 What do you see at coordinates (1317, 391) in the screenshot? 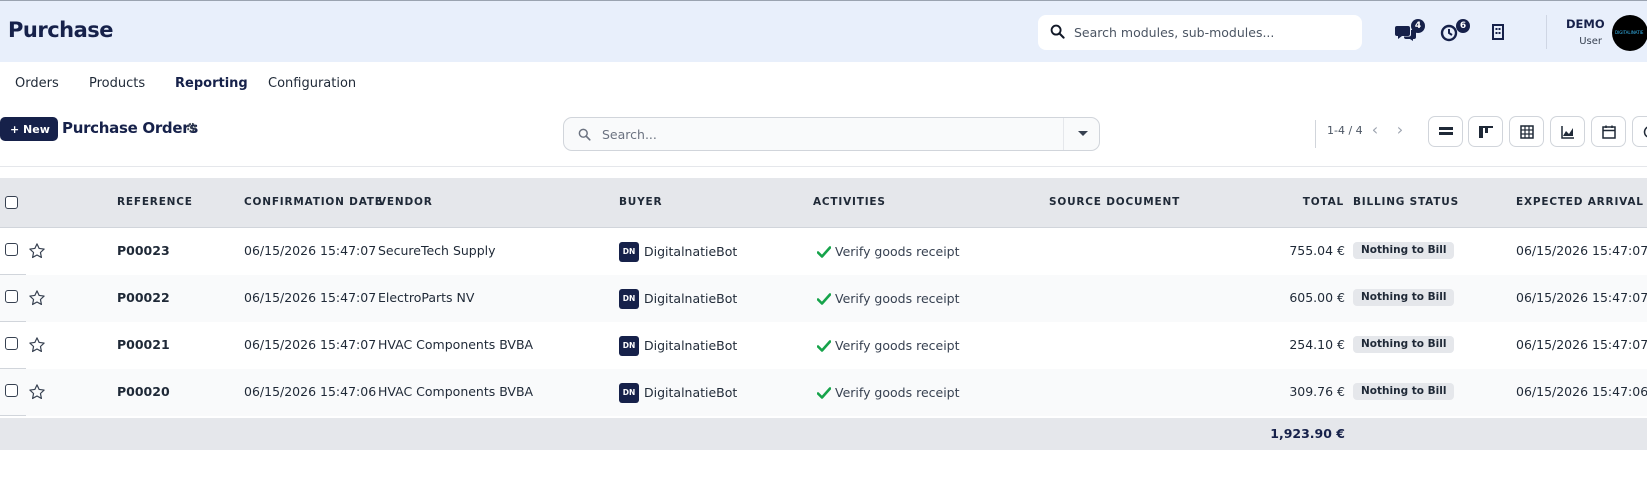
I see `row-total: 309.76 €` at bounding box center [1317, 391].